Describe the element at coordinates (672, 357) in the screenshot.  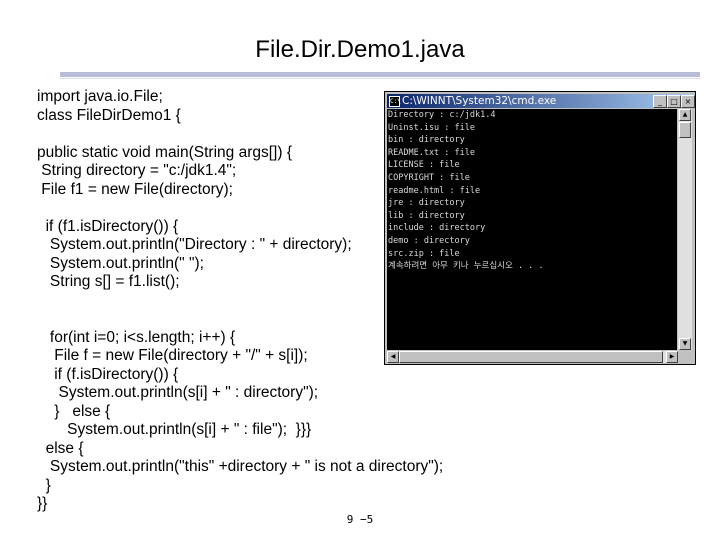
I see `right-arrow-icon: ▶` at that location.